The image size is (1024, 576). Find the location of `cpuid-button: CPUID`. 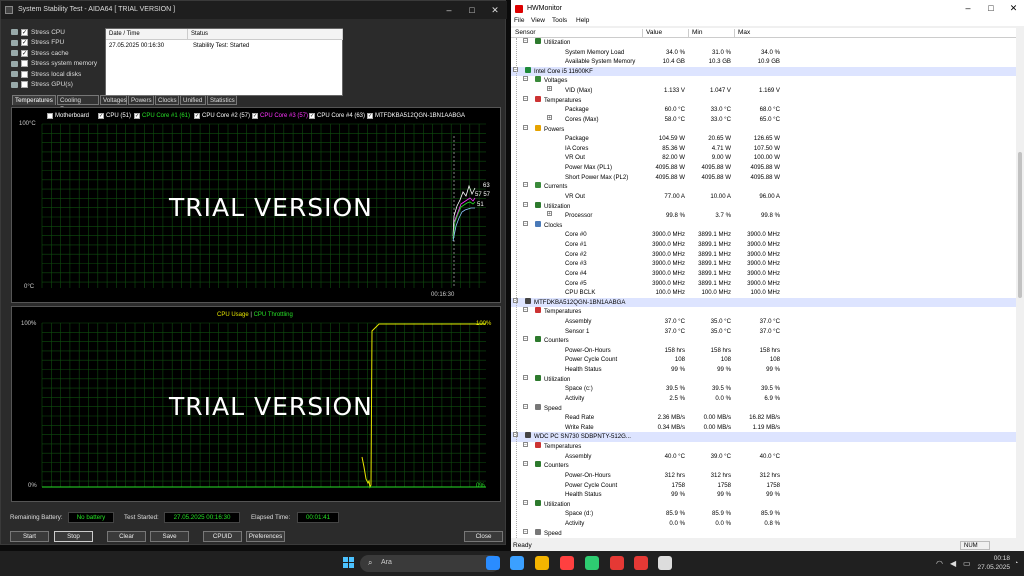

cpuid-button: CPUID is located at coordinates (222, 536).